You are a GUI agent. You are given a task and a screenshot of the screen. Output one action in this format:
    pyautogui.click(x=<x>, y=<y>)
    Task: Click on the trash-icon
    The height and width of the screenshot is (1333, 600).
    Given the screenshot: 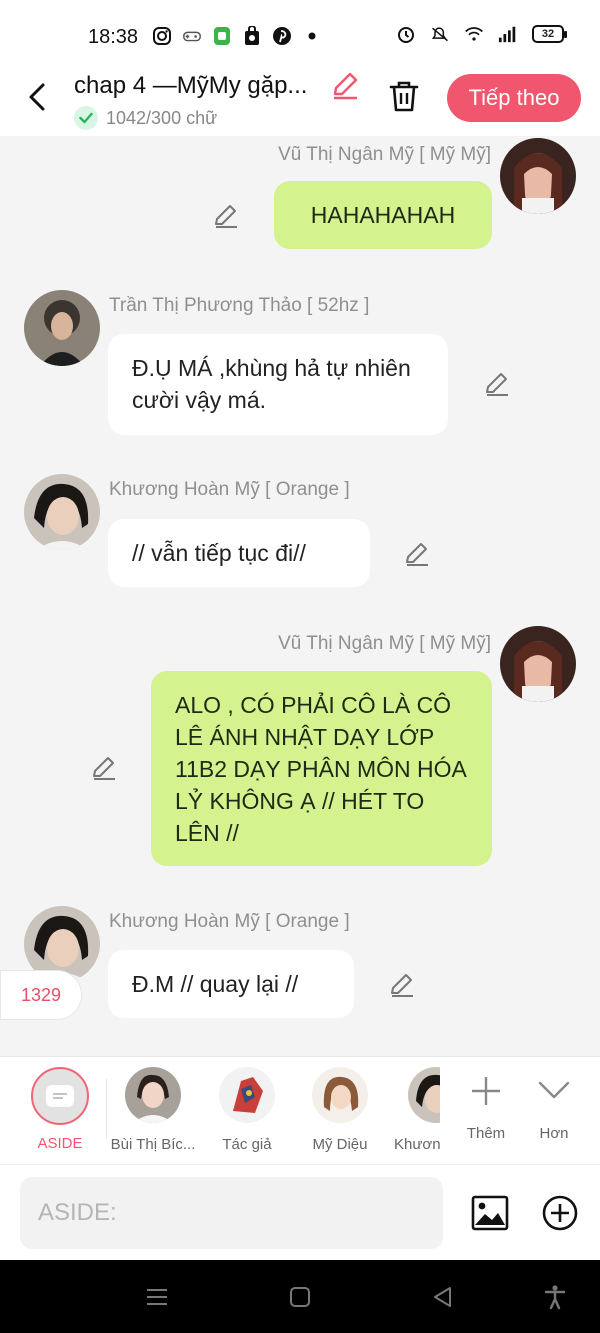 What is the action you would take?
    pyautogui.click(x=404, y=96)
    